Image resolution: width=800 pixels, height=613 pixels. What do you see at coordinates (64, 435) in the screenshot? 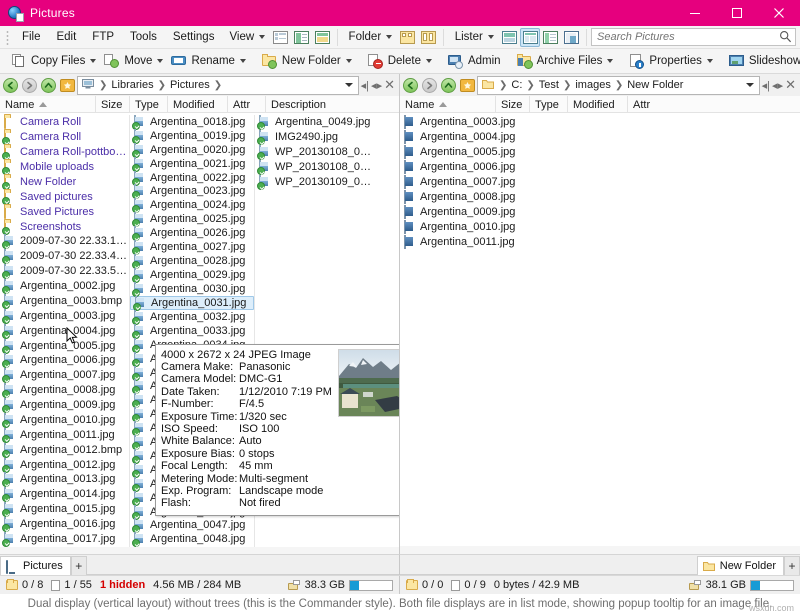
I see `file-row: Argentina_0011.jpg` at bounding box center [64, 435].